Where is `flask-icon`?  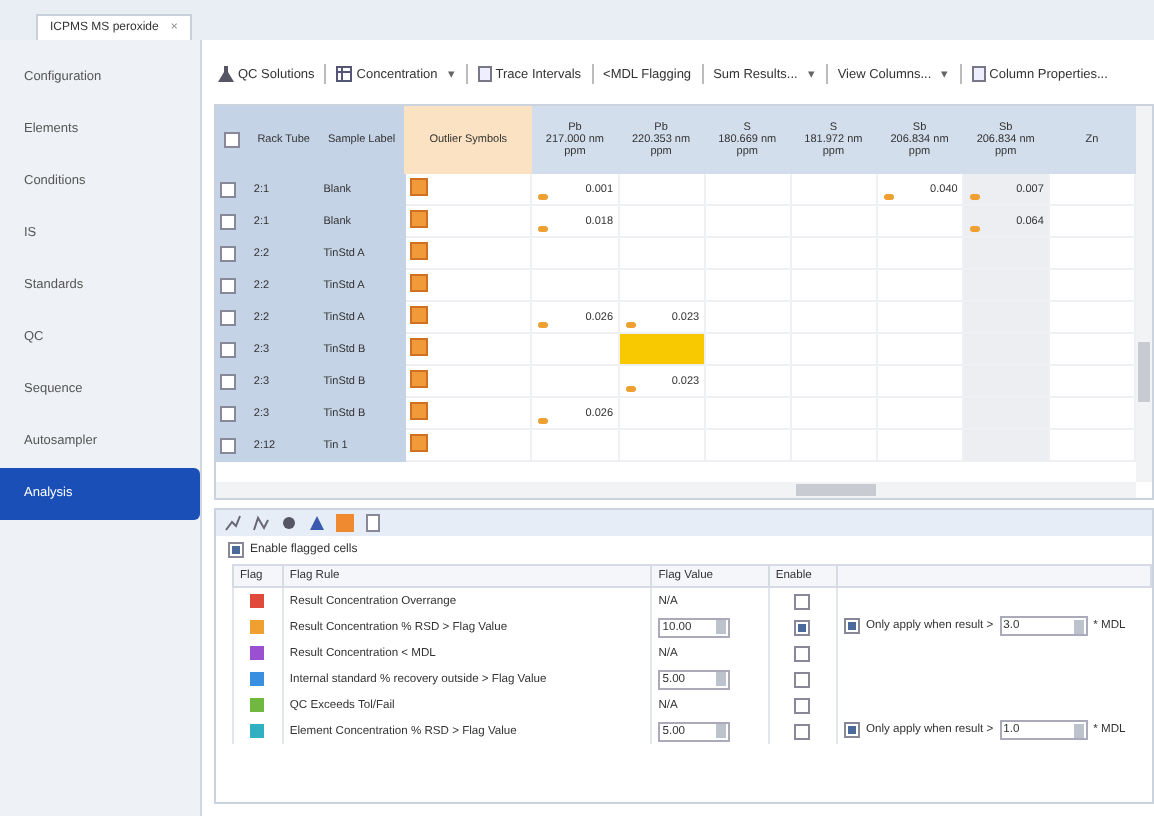
flask-icon is located at coordinates (226, 74).